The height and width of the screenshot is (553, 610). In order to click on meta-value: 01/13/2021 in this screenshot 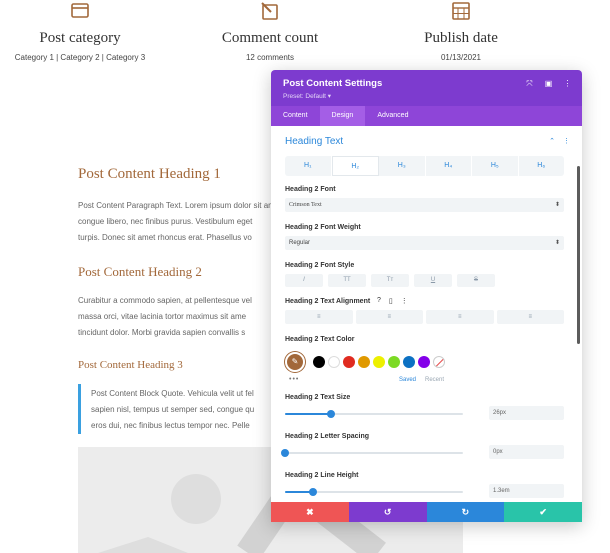, I will do `click(461, 57)`.